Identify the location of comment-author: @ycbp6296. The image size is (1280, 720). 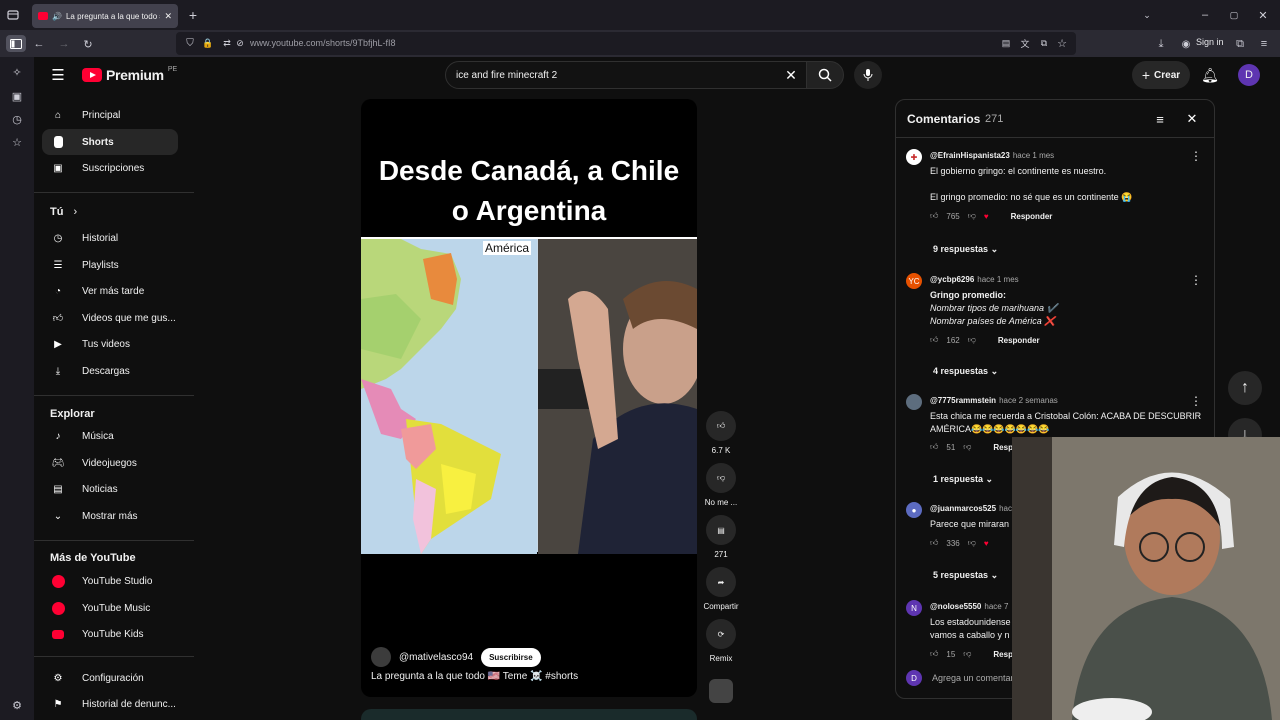
(952, 279).